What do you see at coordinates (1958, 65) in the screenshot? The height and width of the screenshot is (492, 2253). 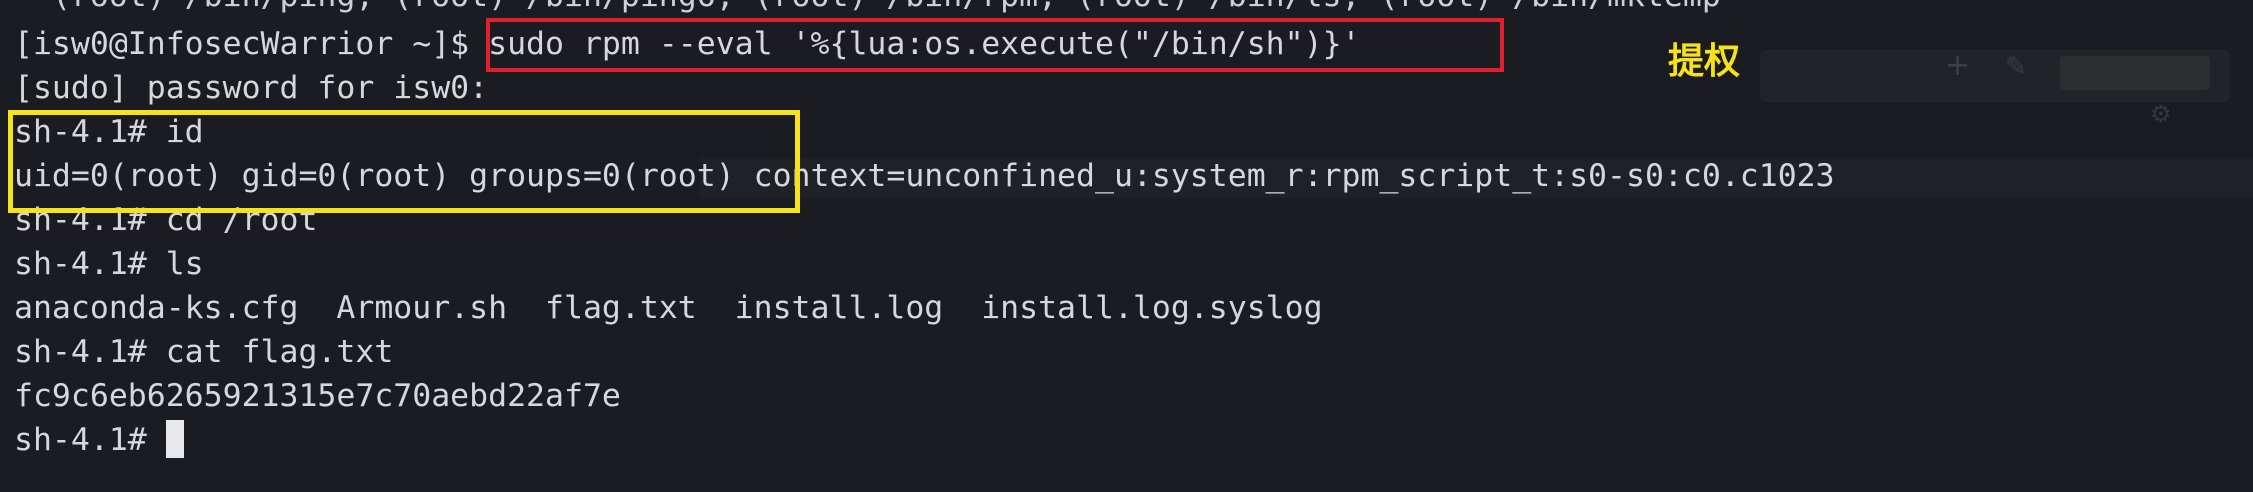 I see `plus-icon: +` at bounding box center [1958, 65].